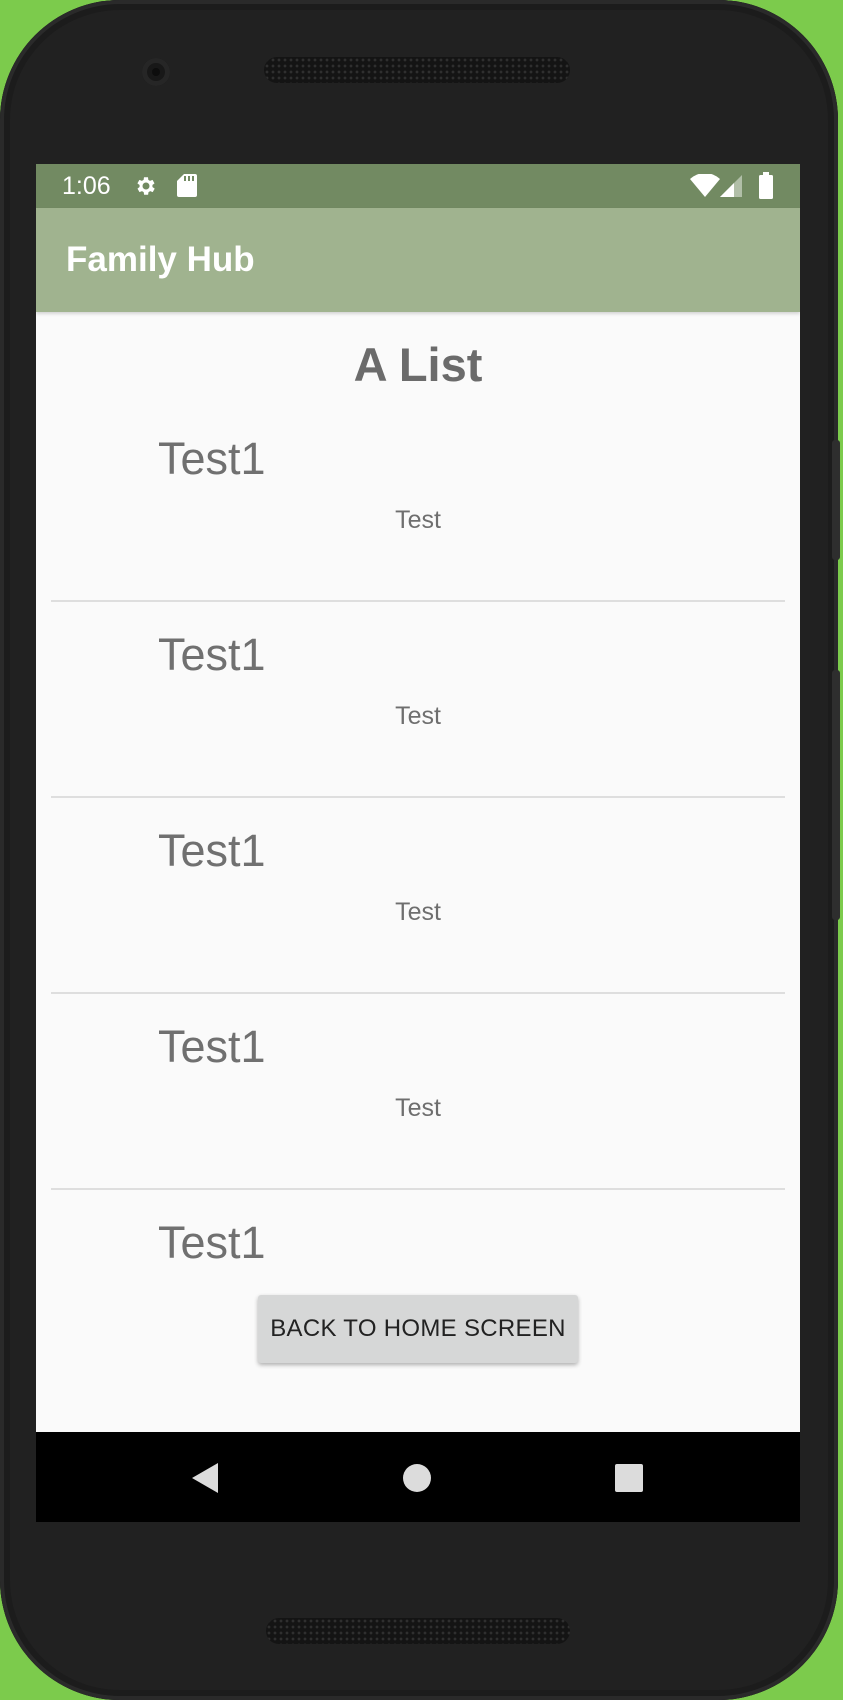 The width and height of the screenshot is (843, 1700). I want to click on home-circle-icon, so click(417, 1478).